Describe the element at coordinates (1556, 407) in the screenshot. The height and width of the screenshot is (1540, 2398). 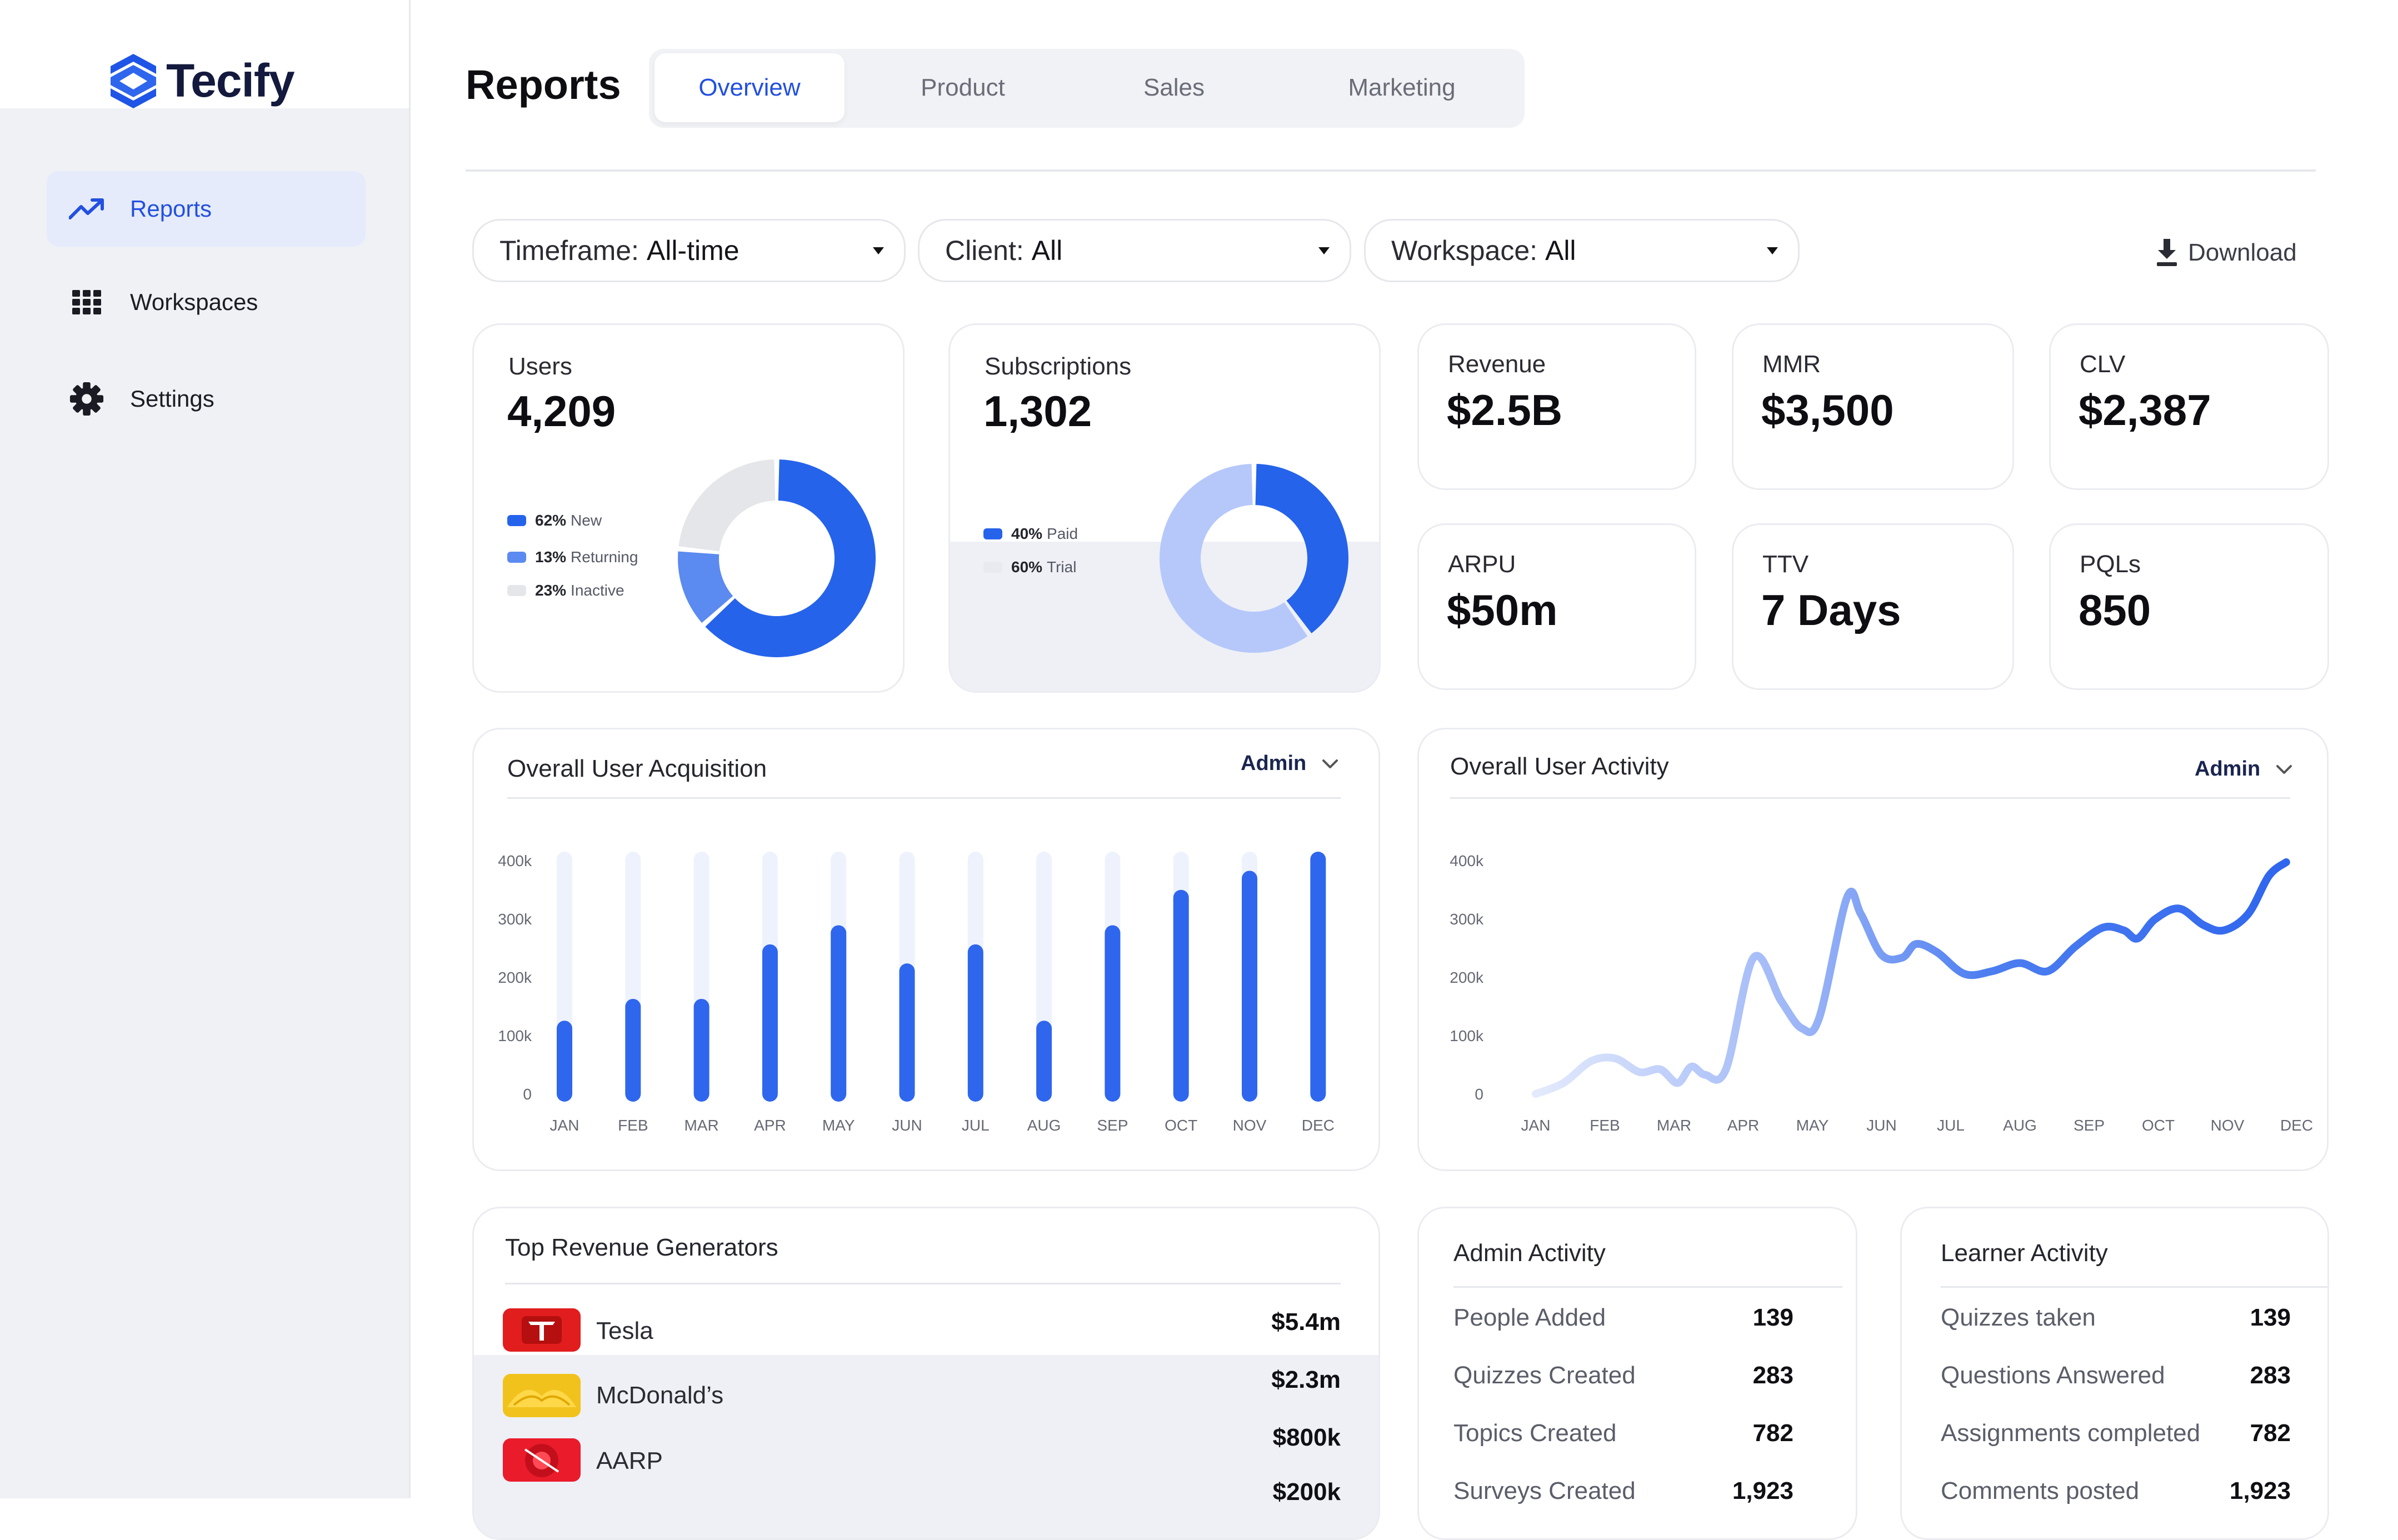
I see `revenue-card: Revenue $2.5B` at that location.